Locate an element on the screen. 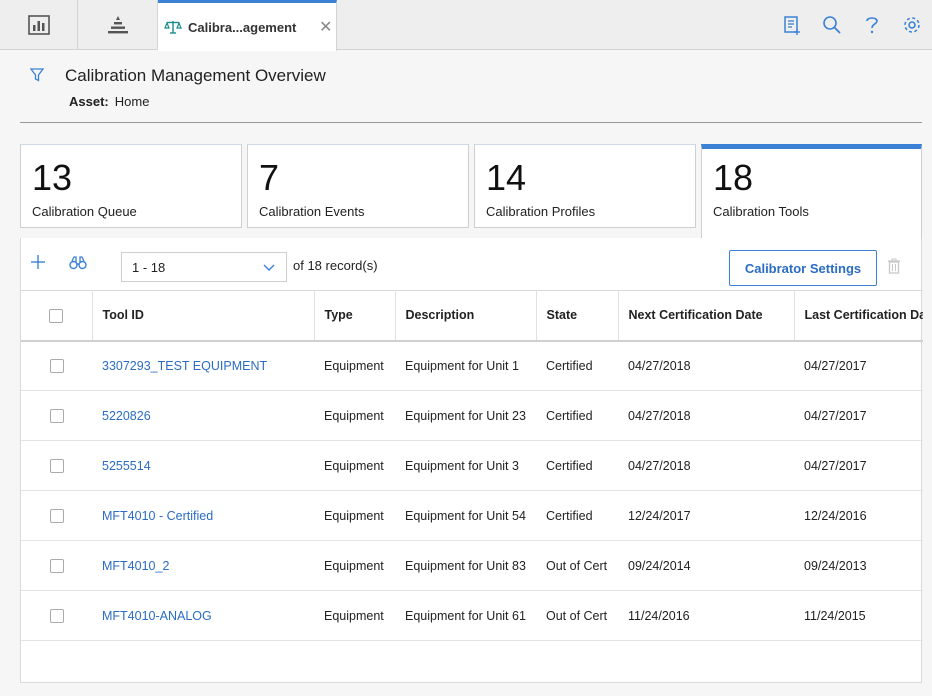 The width and height of the screenshot is (932, 696). asset-hierarchy-tab is located at coordinates (118, 25).